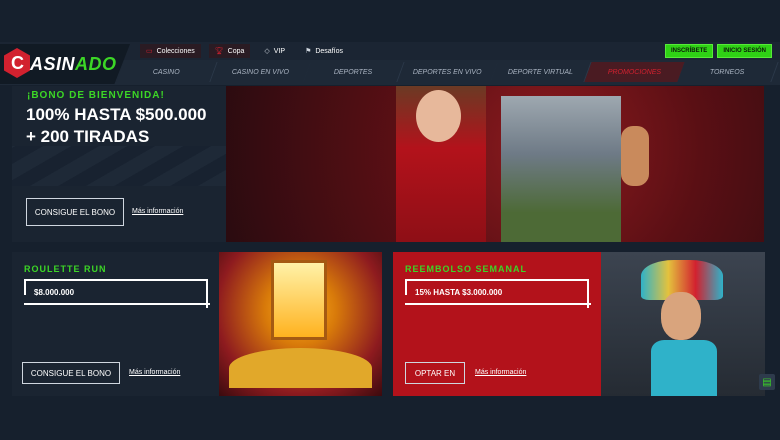 The image size is (780, 440). I want to click on tab-casino: CASINO, so click(167, 72).